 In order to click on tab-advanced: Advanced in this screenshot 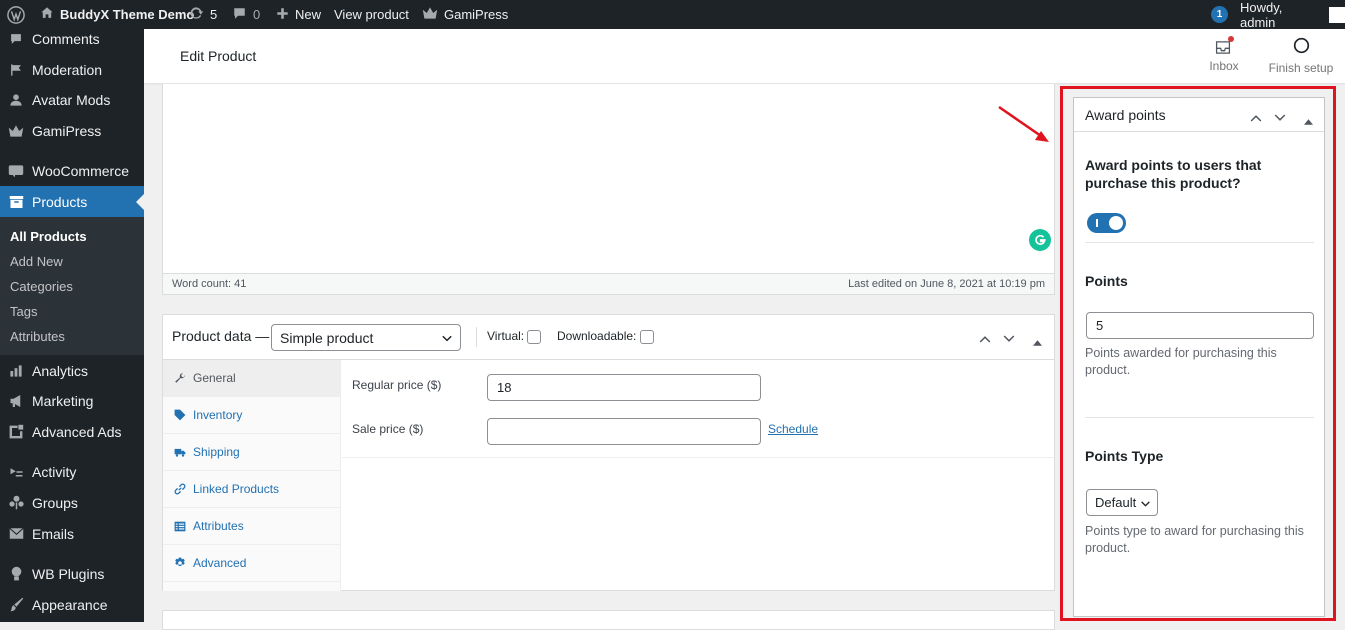, I will do `click(252, 563)`.